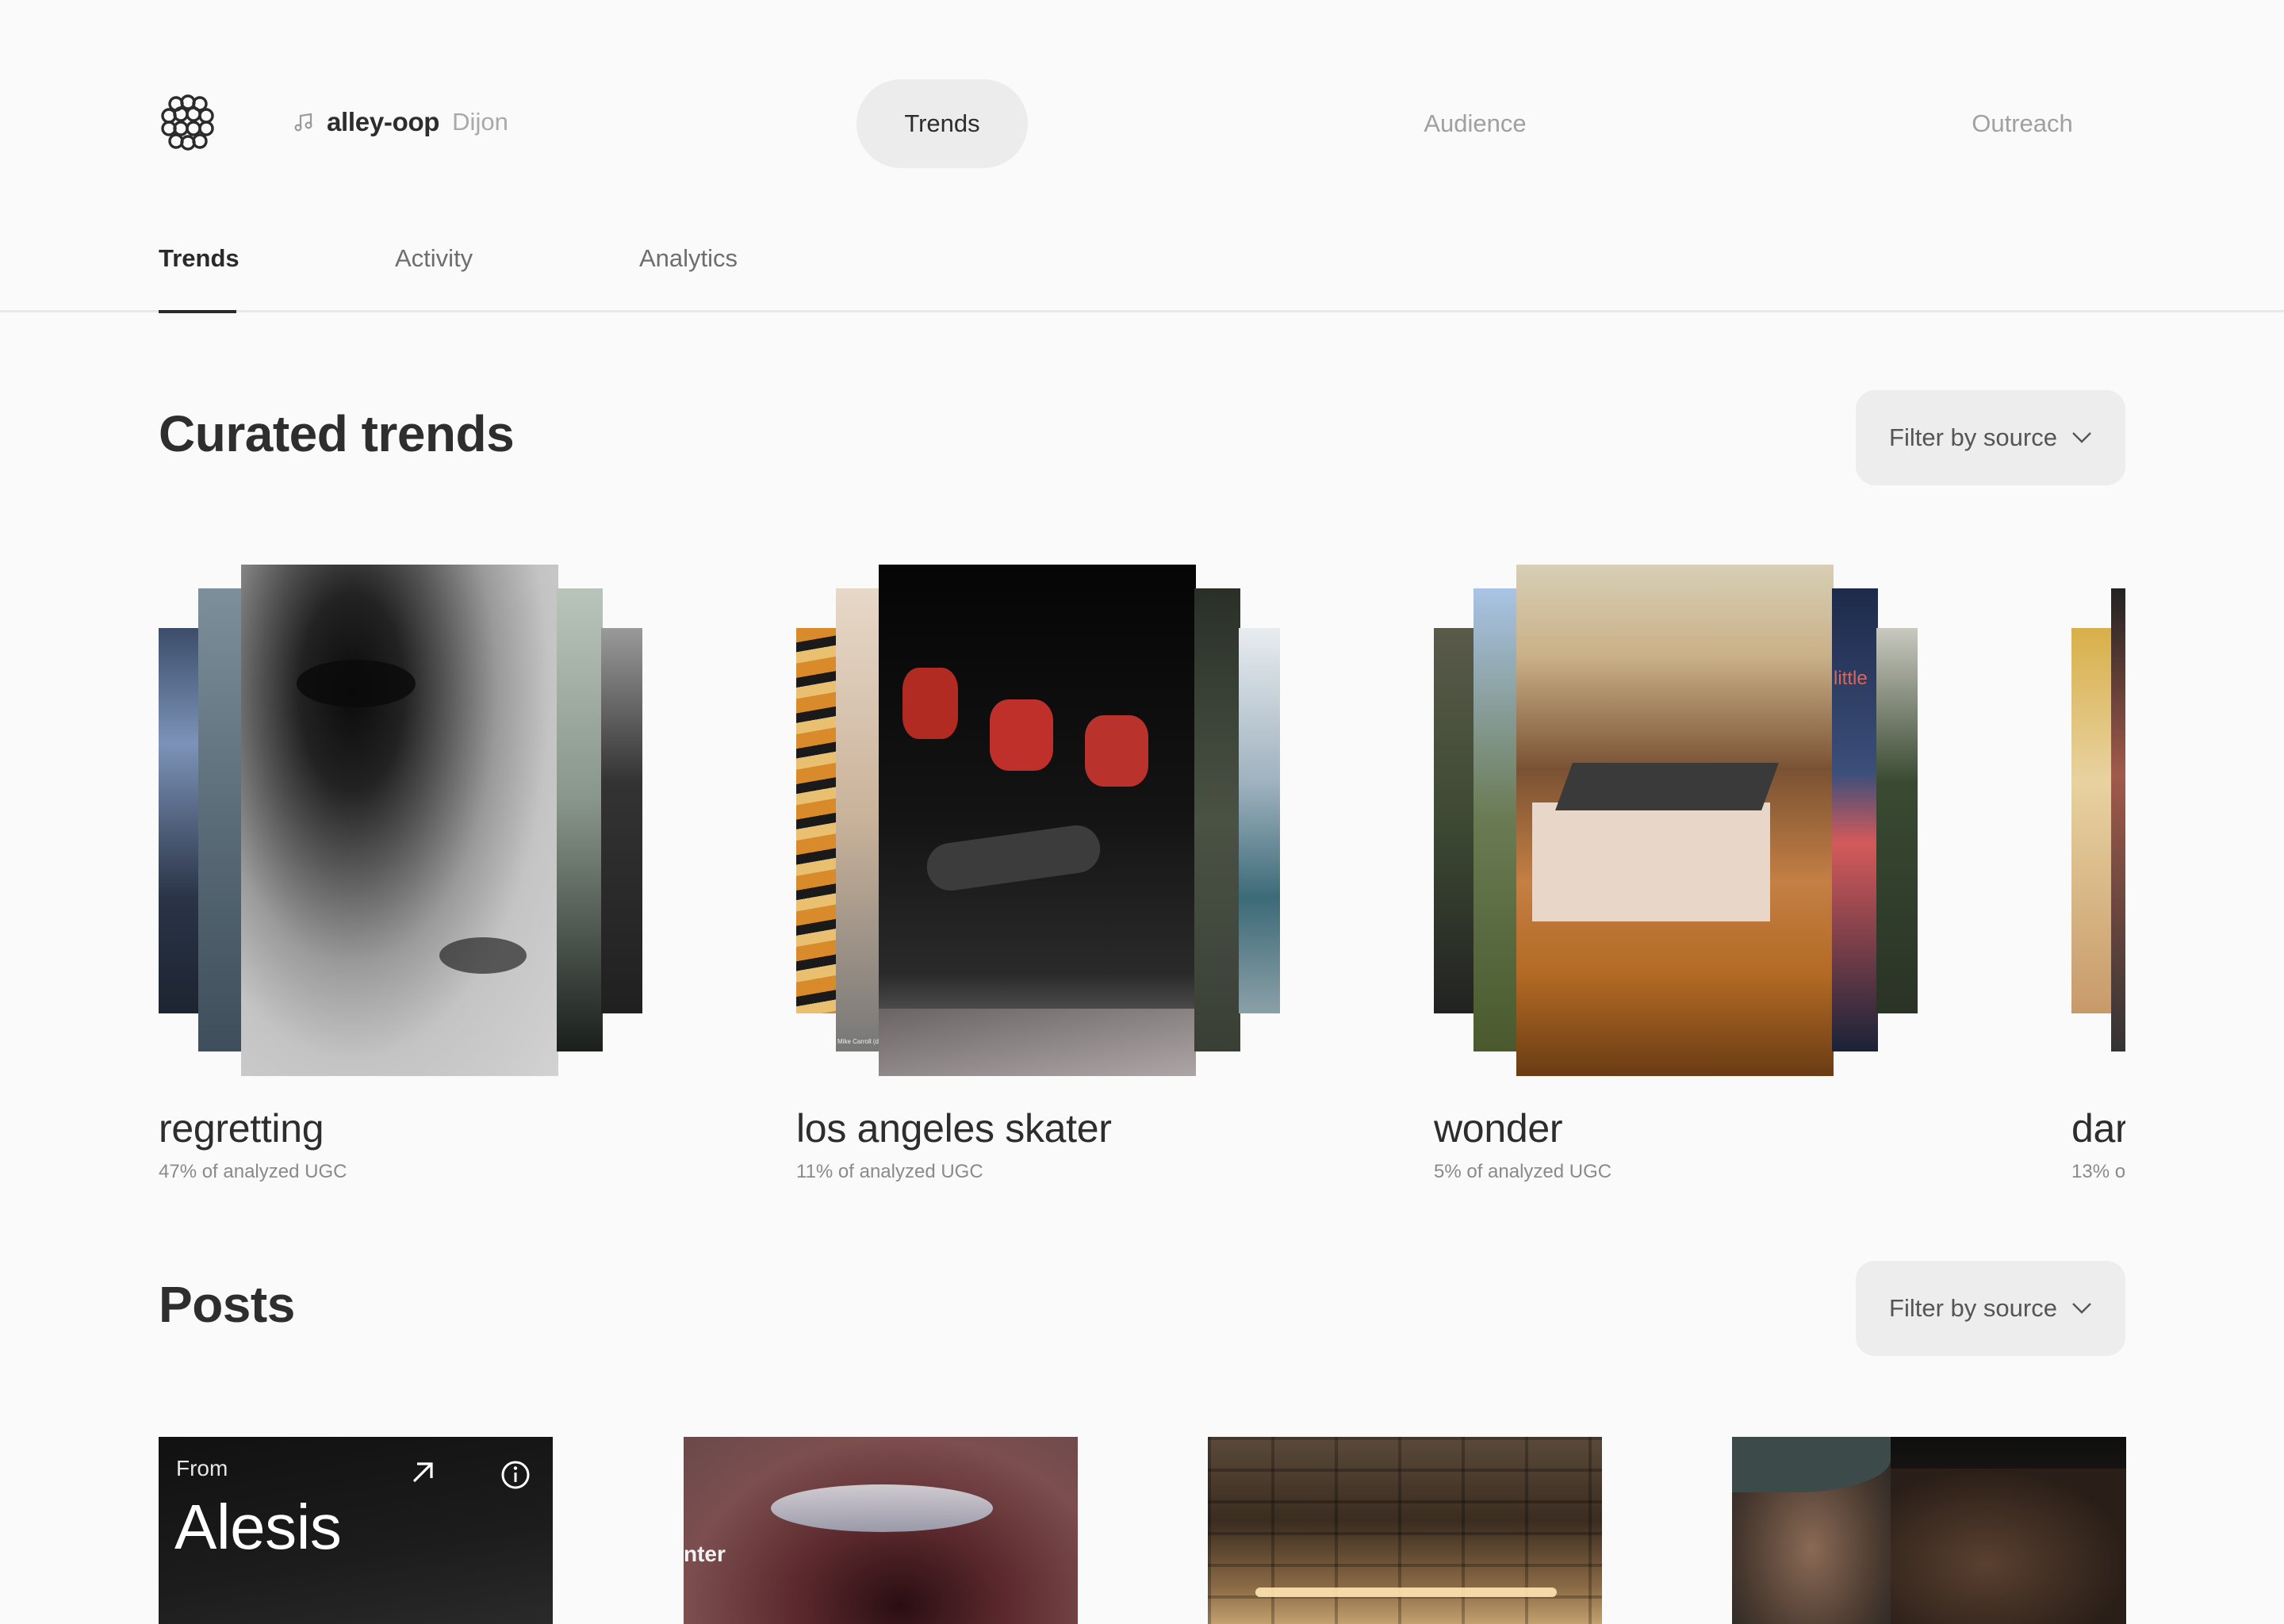 This screenshot has width=2284, height=1624. I want to click on brand-logo, so click(188, 123).